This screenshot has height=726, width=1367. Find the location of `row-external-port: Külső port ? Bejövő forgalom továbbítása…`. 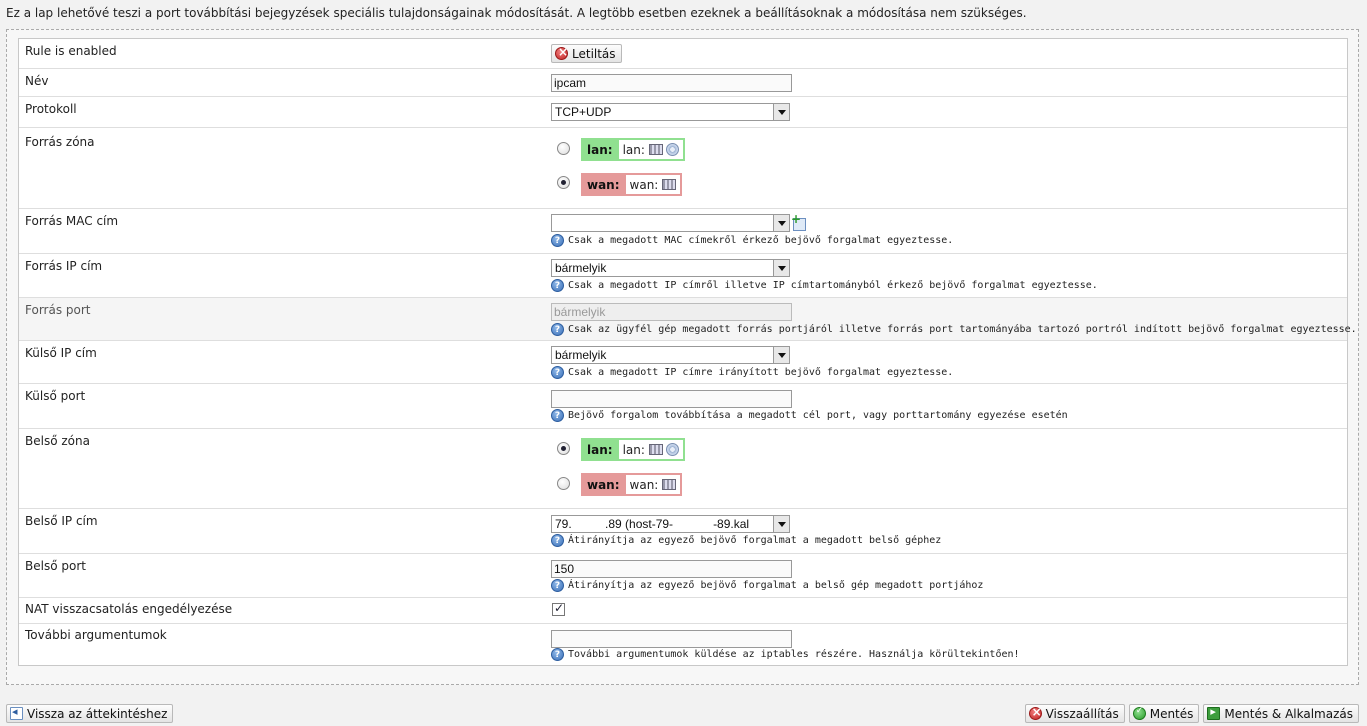

row-external-port: Külső port ? Bejövő forgalom továbbítása… is located at coordinates (683, 406).